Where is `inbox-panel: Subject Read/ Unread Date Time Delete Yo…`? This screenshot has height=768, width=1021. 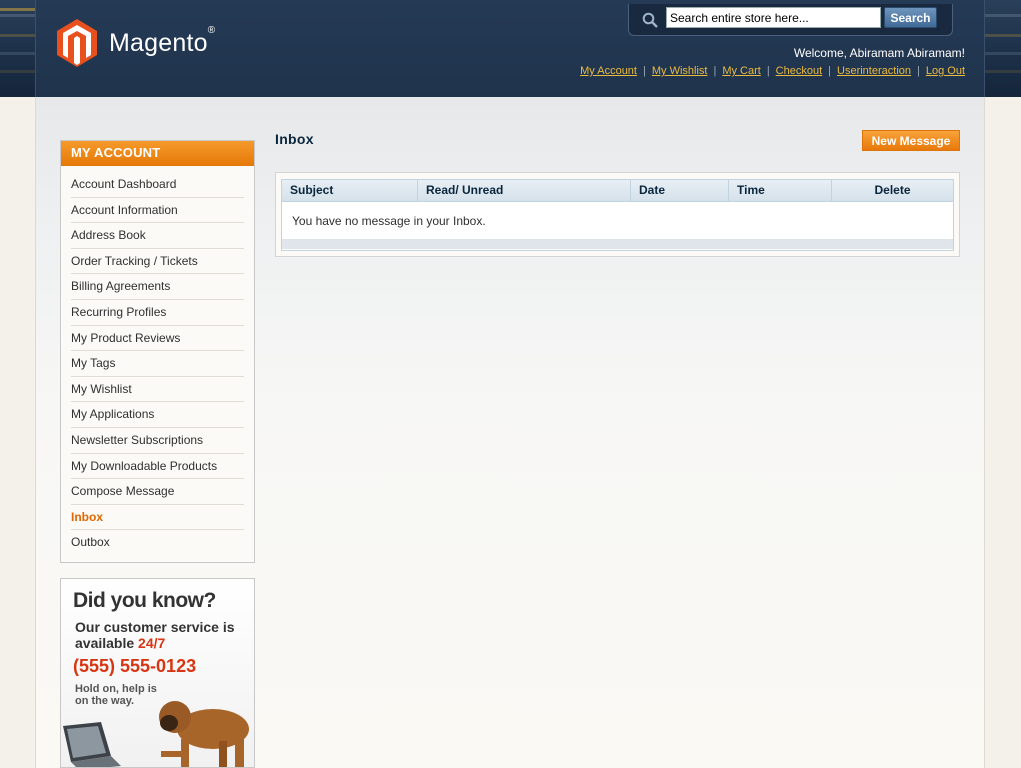 inbox-panel: Subject Read/ Unread Date Time Delete Yo… is located at coordinates (617, 214).